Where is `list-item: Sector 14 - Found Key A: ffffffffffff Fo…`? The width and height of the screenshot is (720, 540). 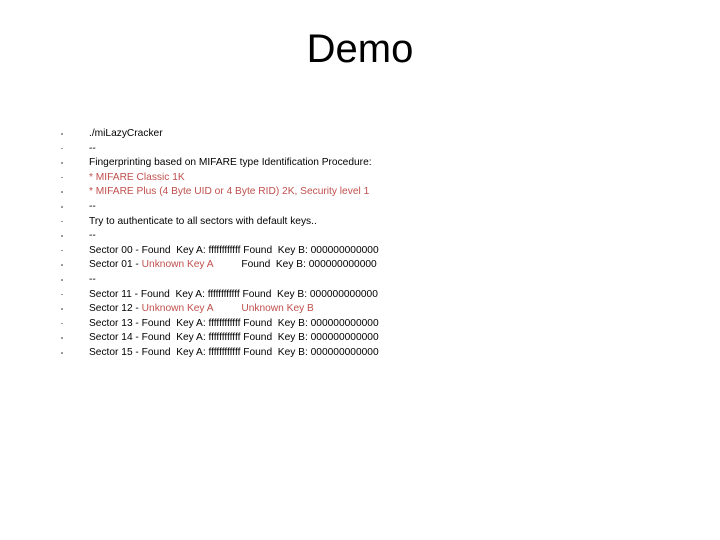
list-item: Sector 14 - Found Key A: ffffffffffff Fo… is located at coordinates (361, 338).